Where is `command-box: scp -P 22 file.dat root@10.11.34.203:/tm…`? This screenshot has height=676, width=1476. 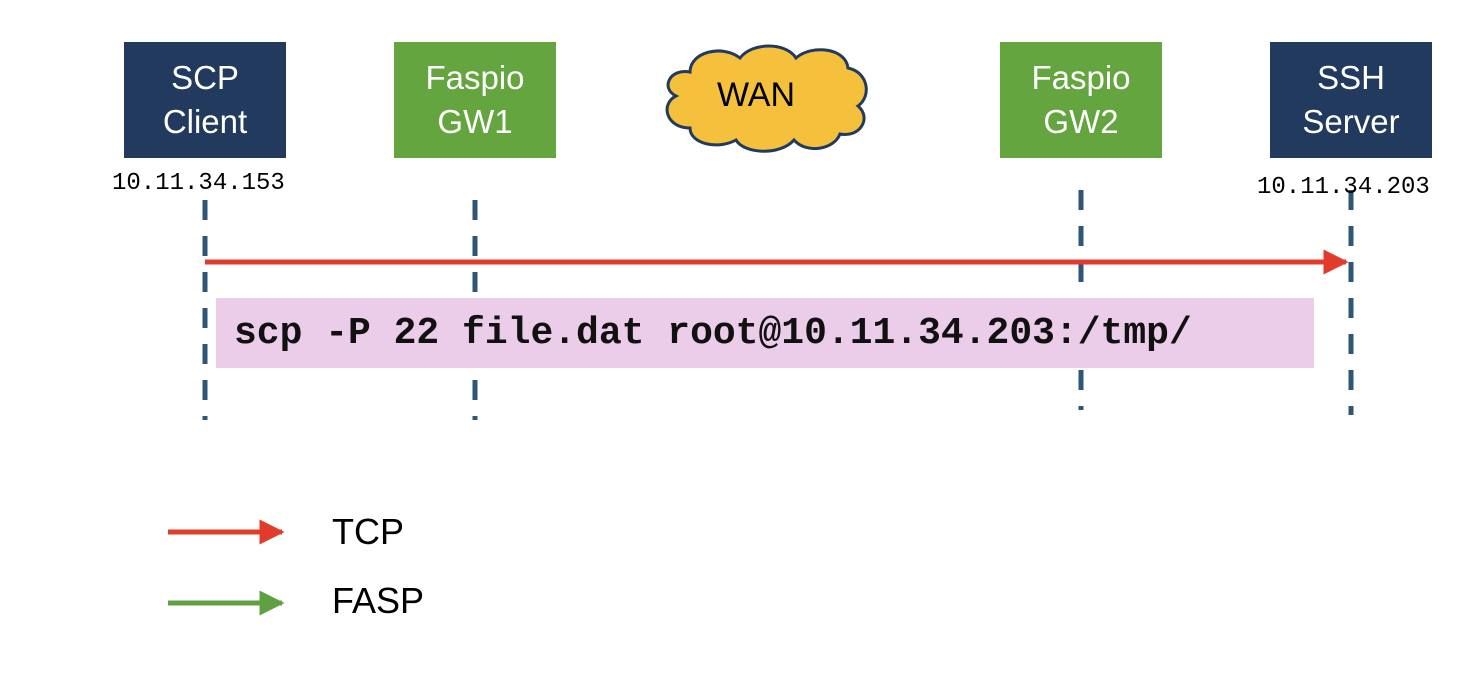 command-box: scp -P 22 file.dat root@10.11.34.203:/tm… is located at coordinates (765, 333).